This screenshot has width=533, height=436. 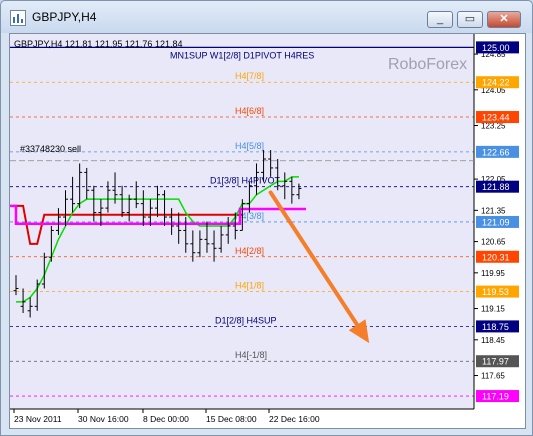 What do you see at coordinates (249, 146) in the screenshot?
I see `murrey-level-label: H4[5/8]` at bounding box center [249, 146].